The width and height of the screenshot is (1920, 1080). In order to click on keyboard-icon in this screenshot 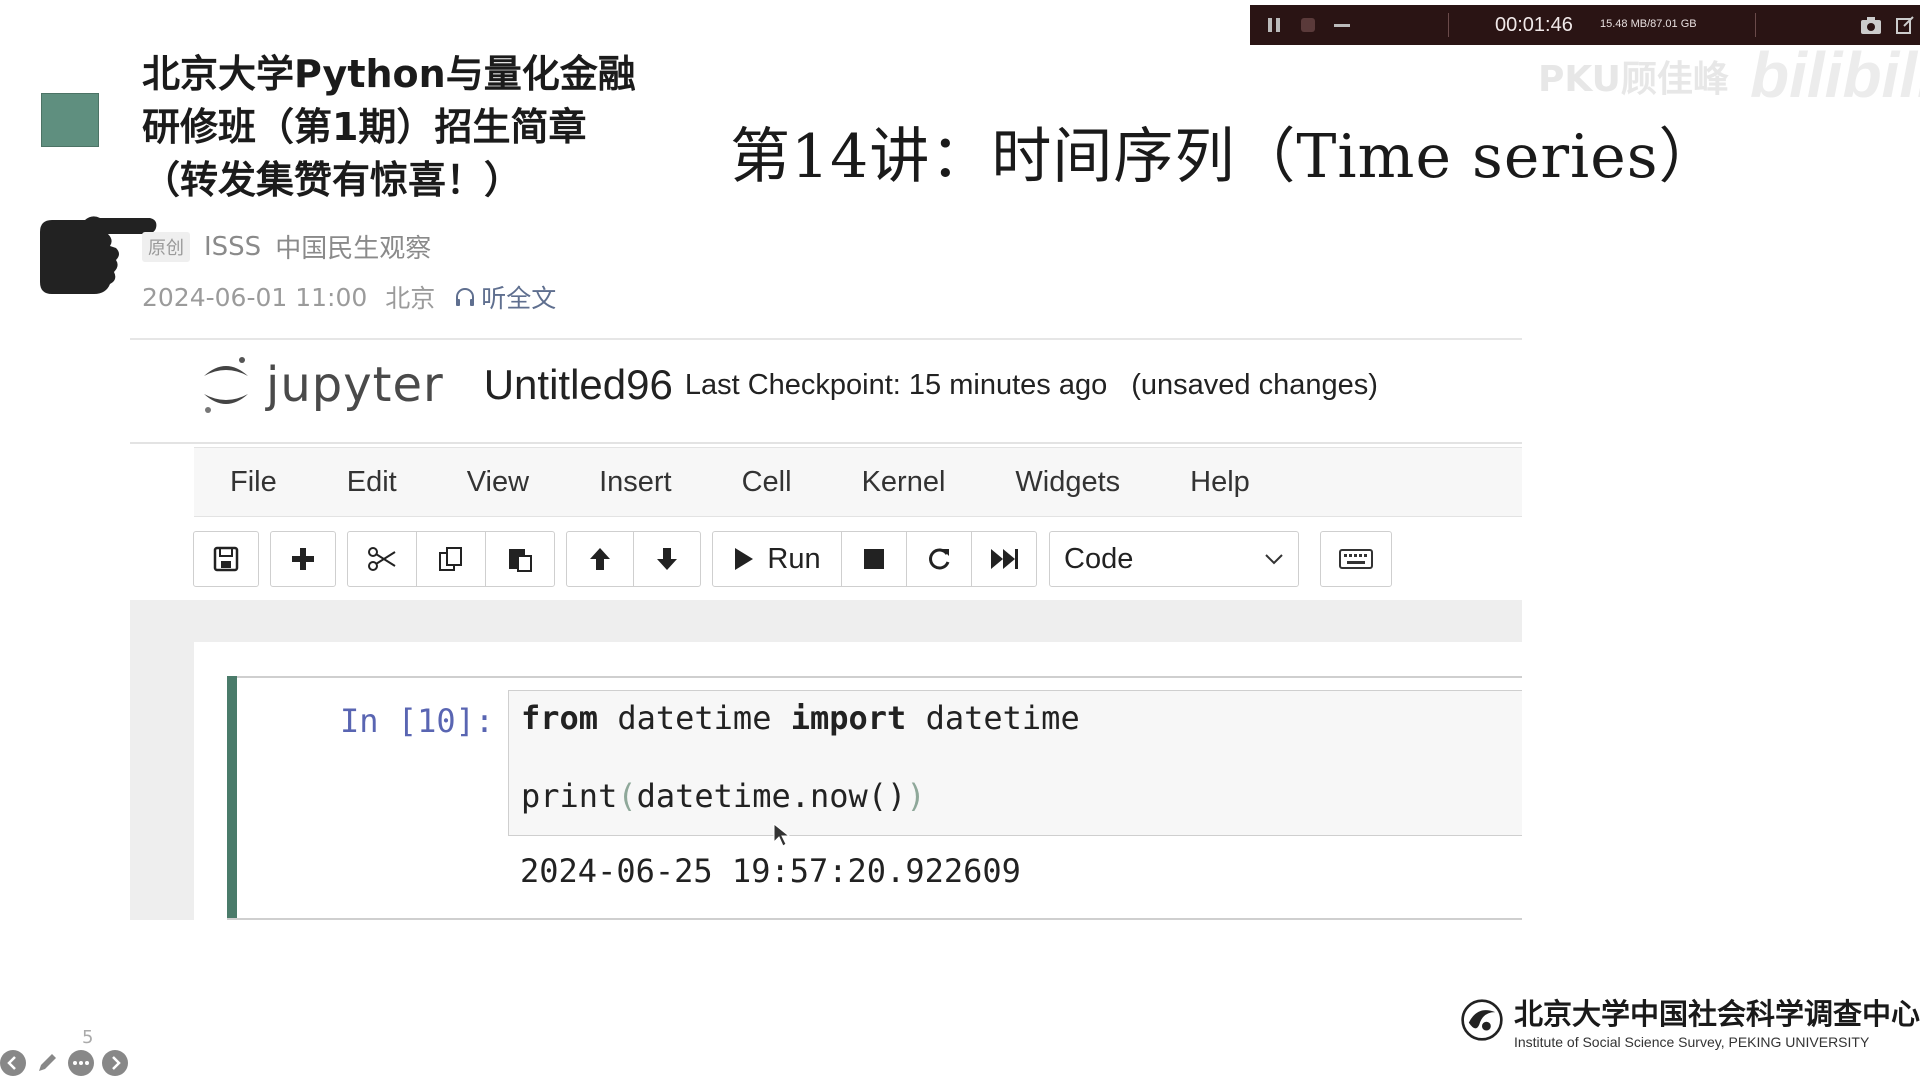, I will do `click(1356, 559)`.